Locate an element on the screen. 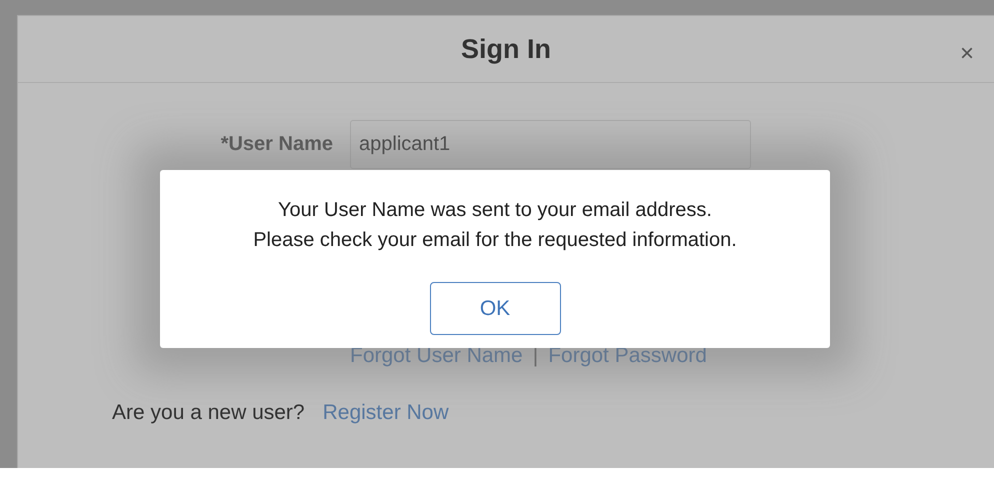 The image size is (994, 504). register-now-link: Register Now is located at coordinates (385, 413).